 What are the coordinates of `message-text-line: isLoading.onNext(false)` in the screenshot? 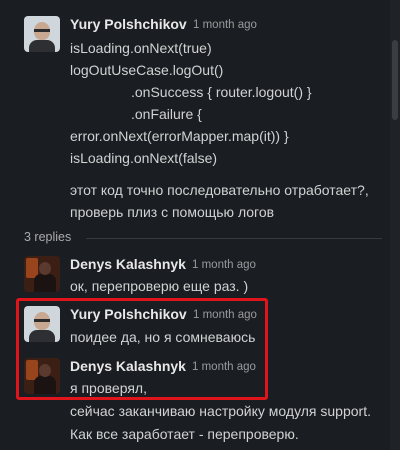 It's located at (144, 158).